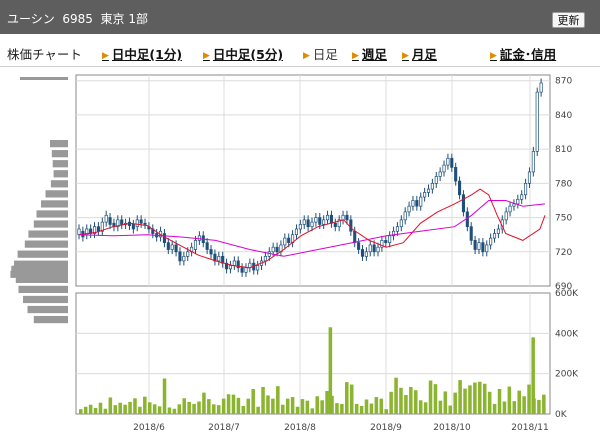  I want to click on volume-bar-spike, so click(533, 375).